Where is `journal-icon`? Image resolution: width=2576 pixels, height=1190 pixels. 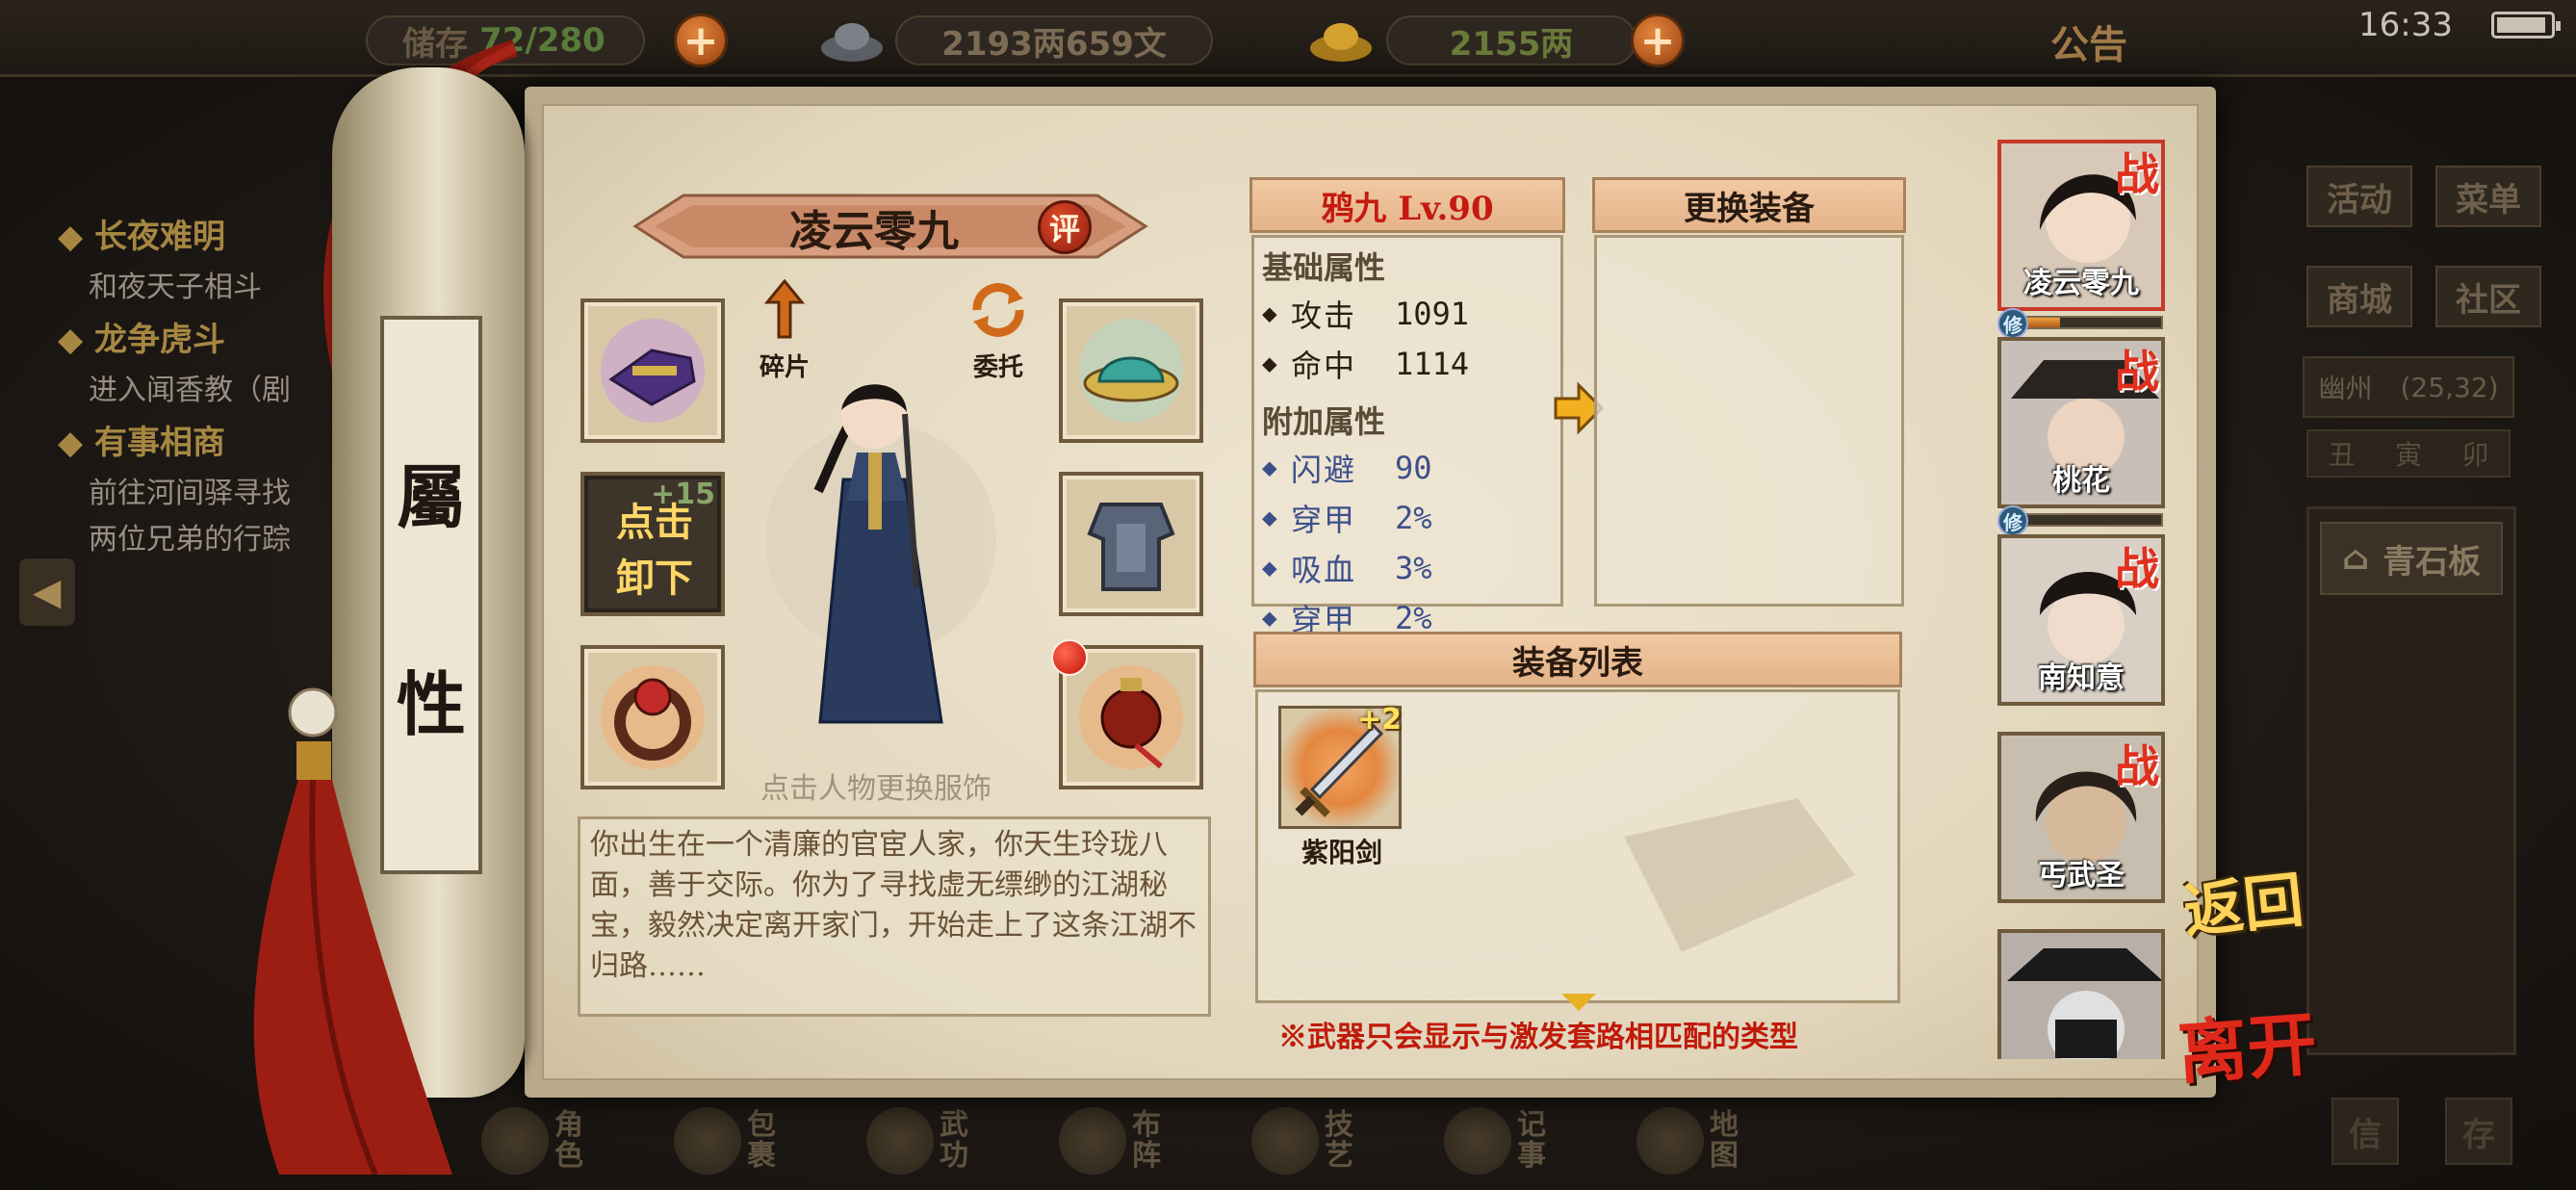 journal-icon is located at coordinates (1478, 1141).